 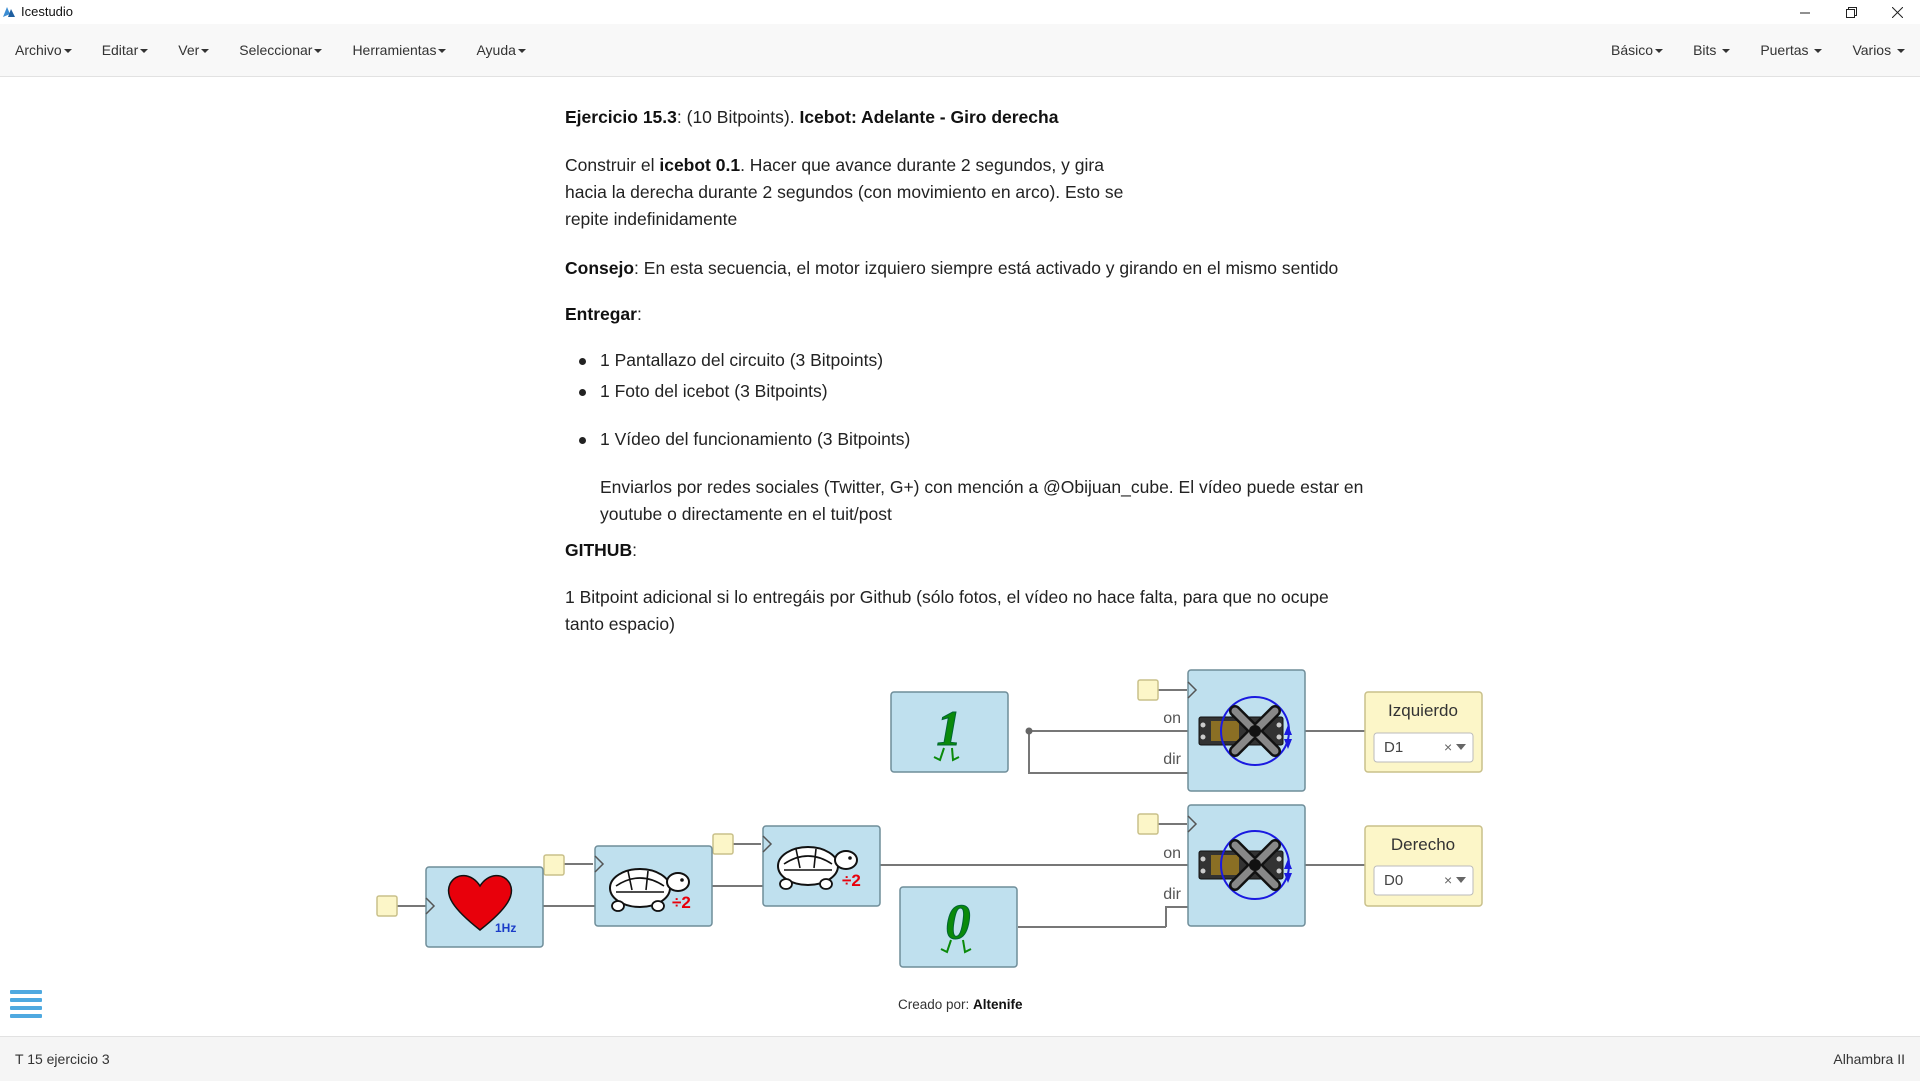 What do you see at coordinates (1423, 710) in the screenshot?
I see `output-name: Izquierdo` at bounding box center [1423, 710].